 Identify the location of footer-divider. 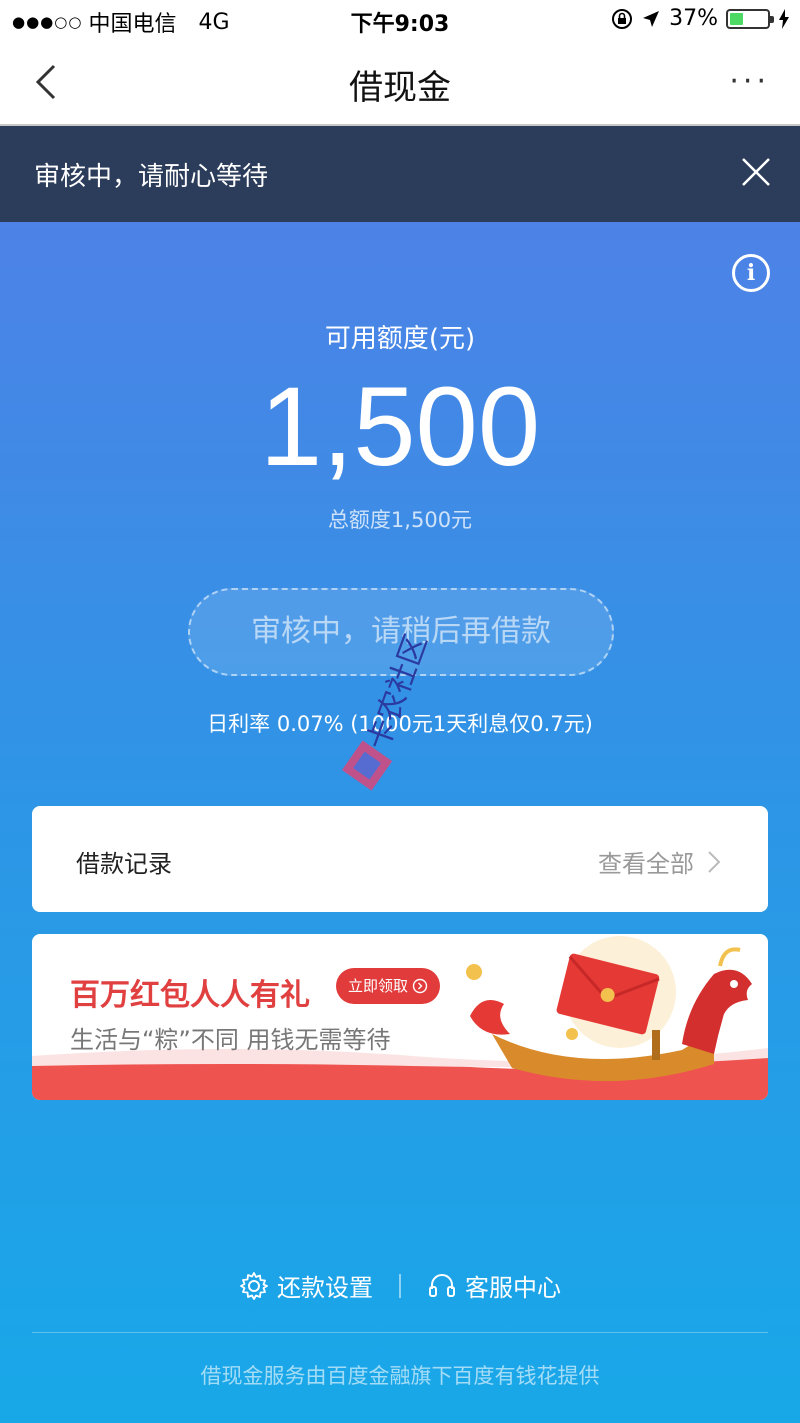
(400, 1285).